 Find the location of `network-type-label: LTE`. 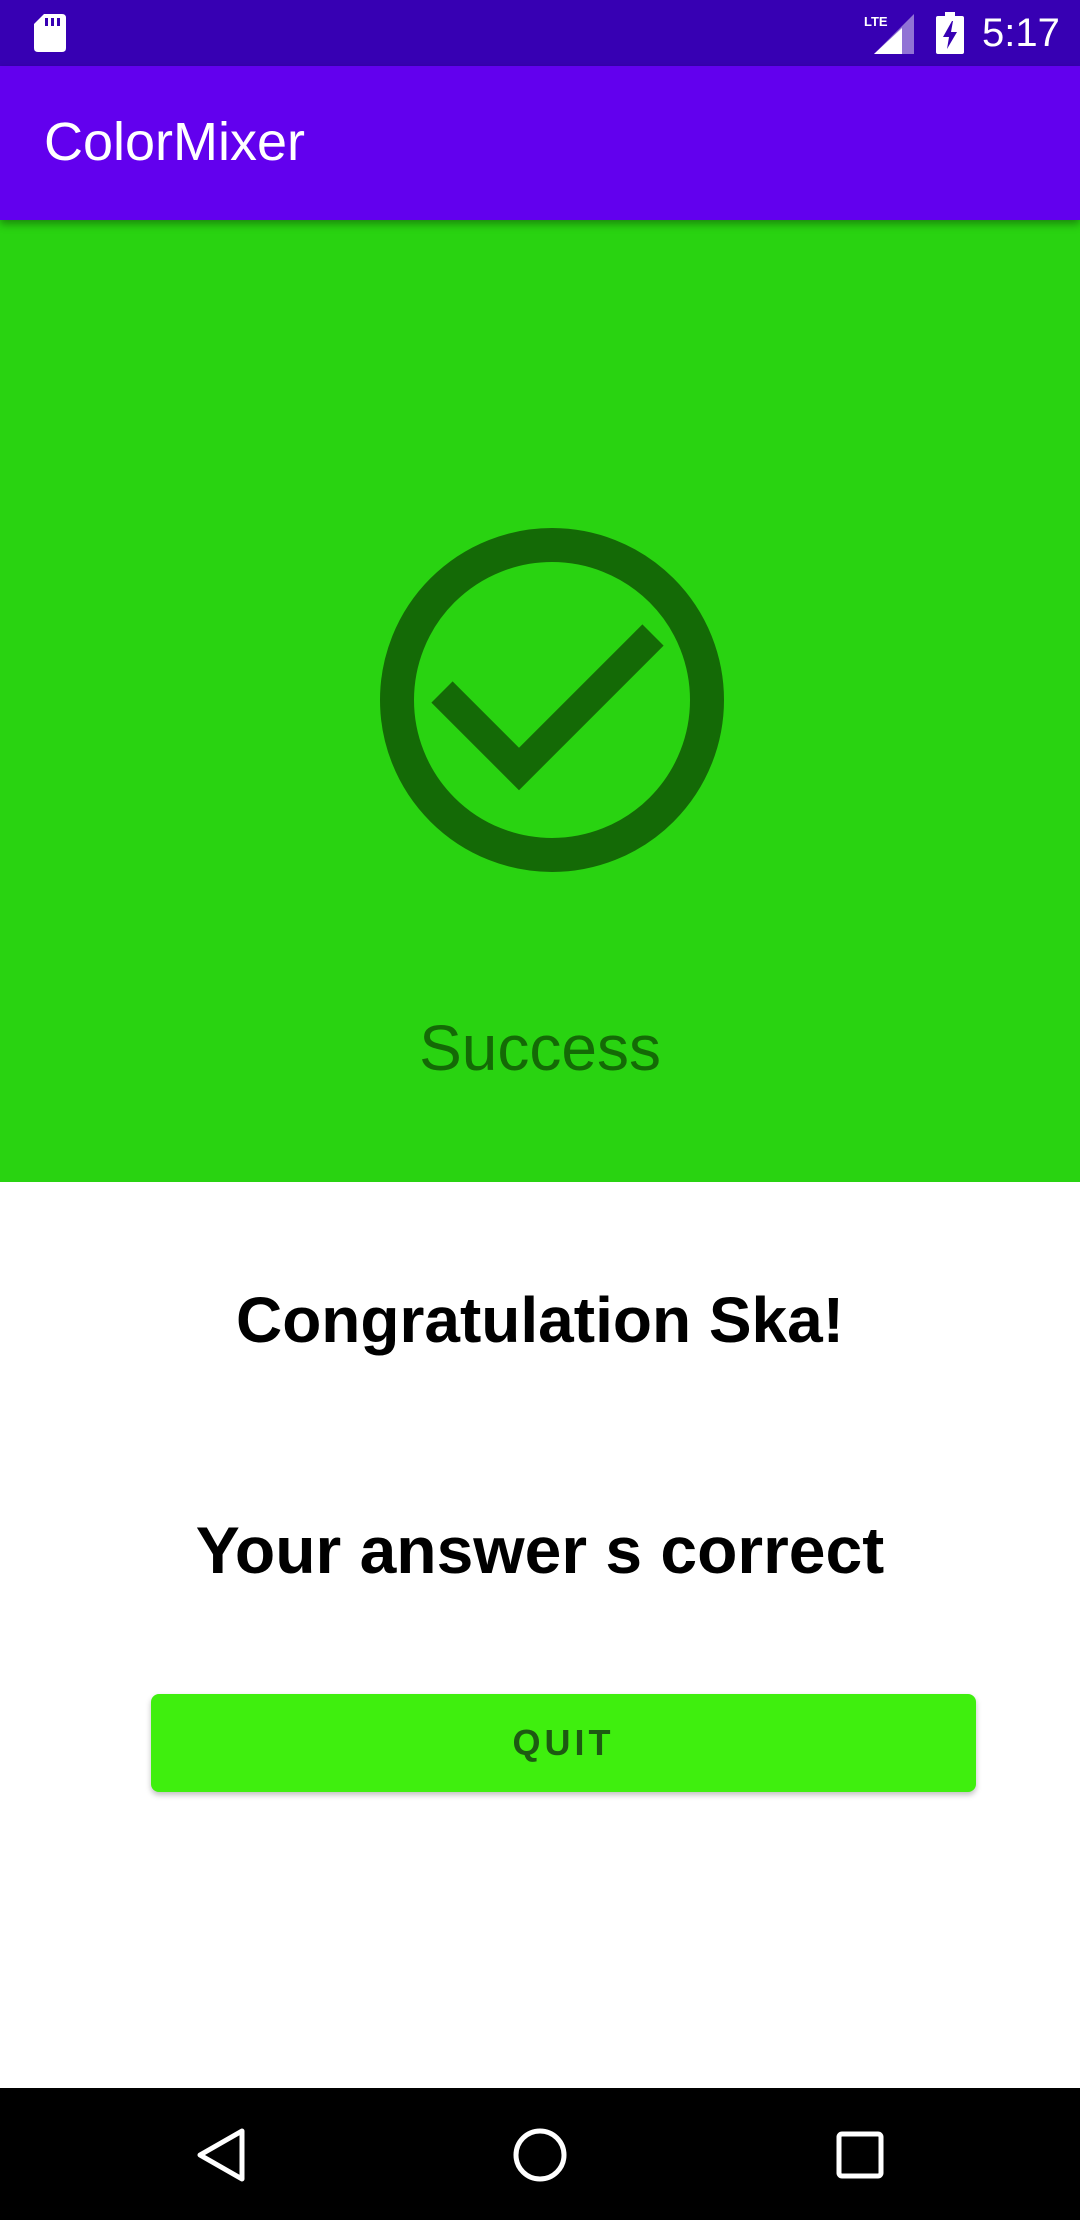

network-type-label: LTE is located at coordinates (876, 21).